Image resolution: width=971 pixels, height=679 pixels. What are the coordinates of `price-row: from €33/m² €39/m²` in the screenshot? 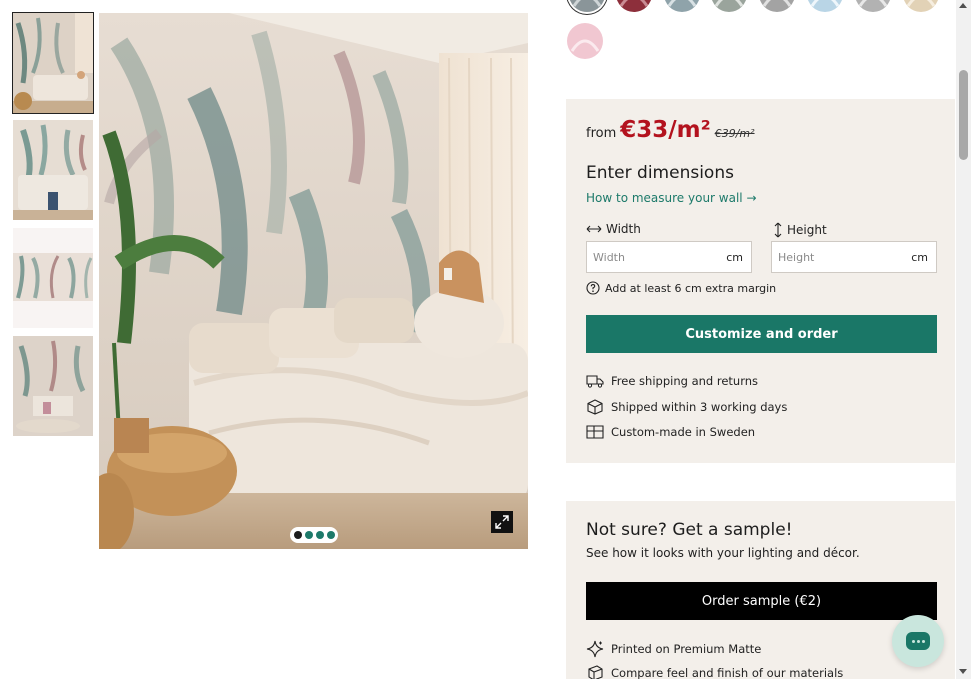 It's located at (670, 130).